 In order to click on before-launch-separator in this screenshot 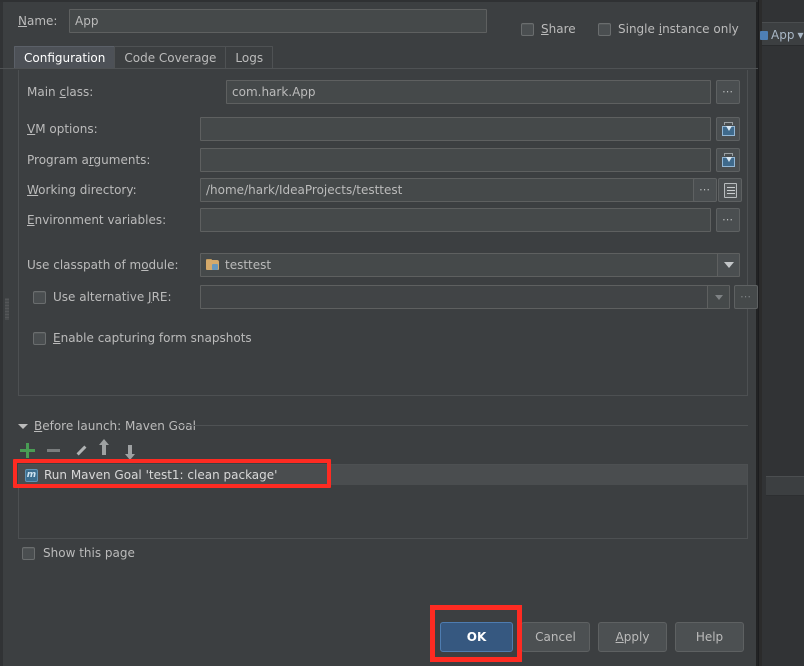, I will do `click(462, 425)`.